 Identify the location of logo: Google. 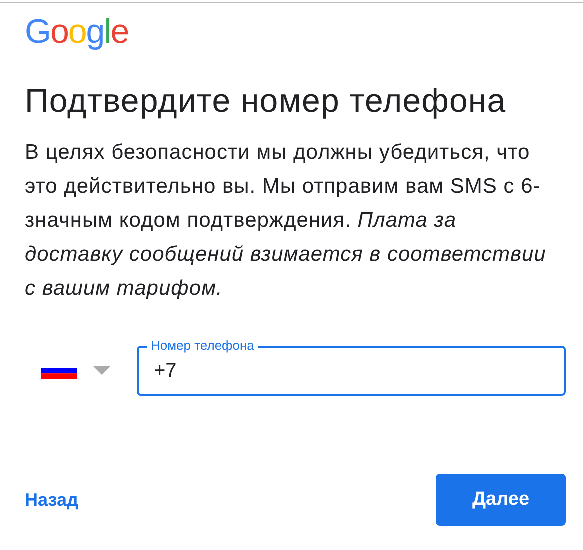
(77, 32).